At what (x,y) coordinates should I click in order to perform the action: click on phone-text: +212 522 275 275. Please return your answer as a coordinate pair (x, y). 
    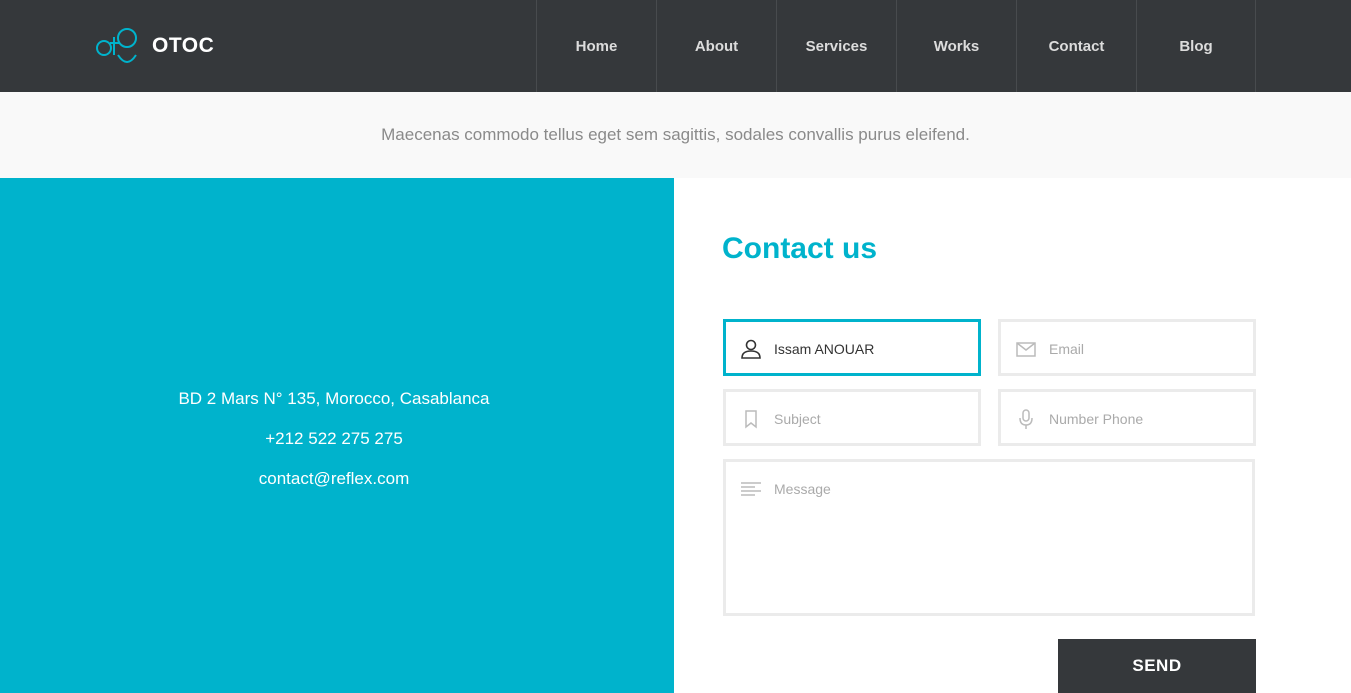
    Looking at the image, I should click on (334, 438).